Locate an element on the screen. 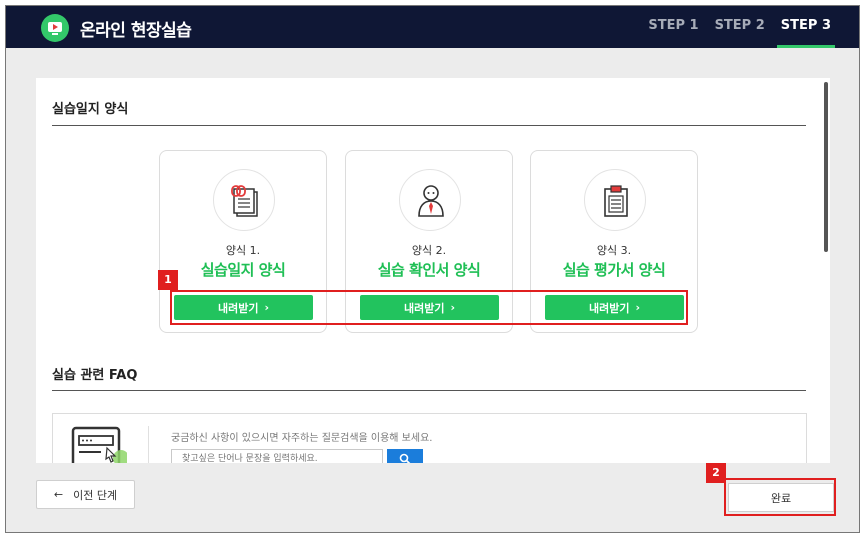 The image size is (867, 541). search-button is located at coordinates (405, 456).